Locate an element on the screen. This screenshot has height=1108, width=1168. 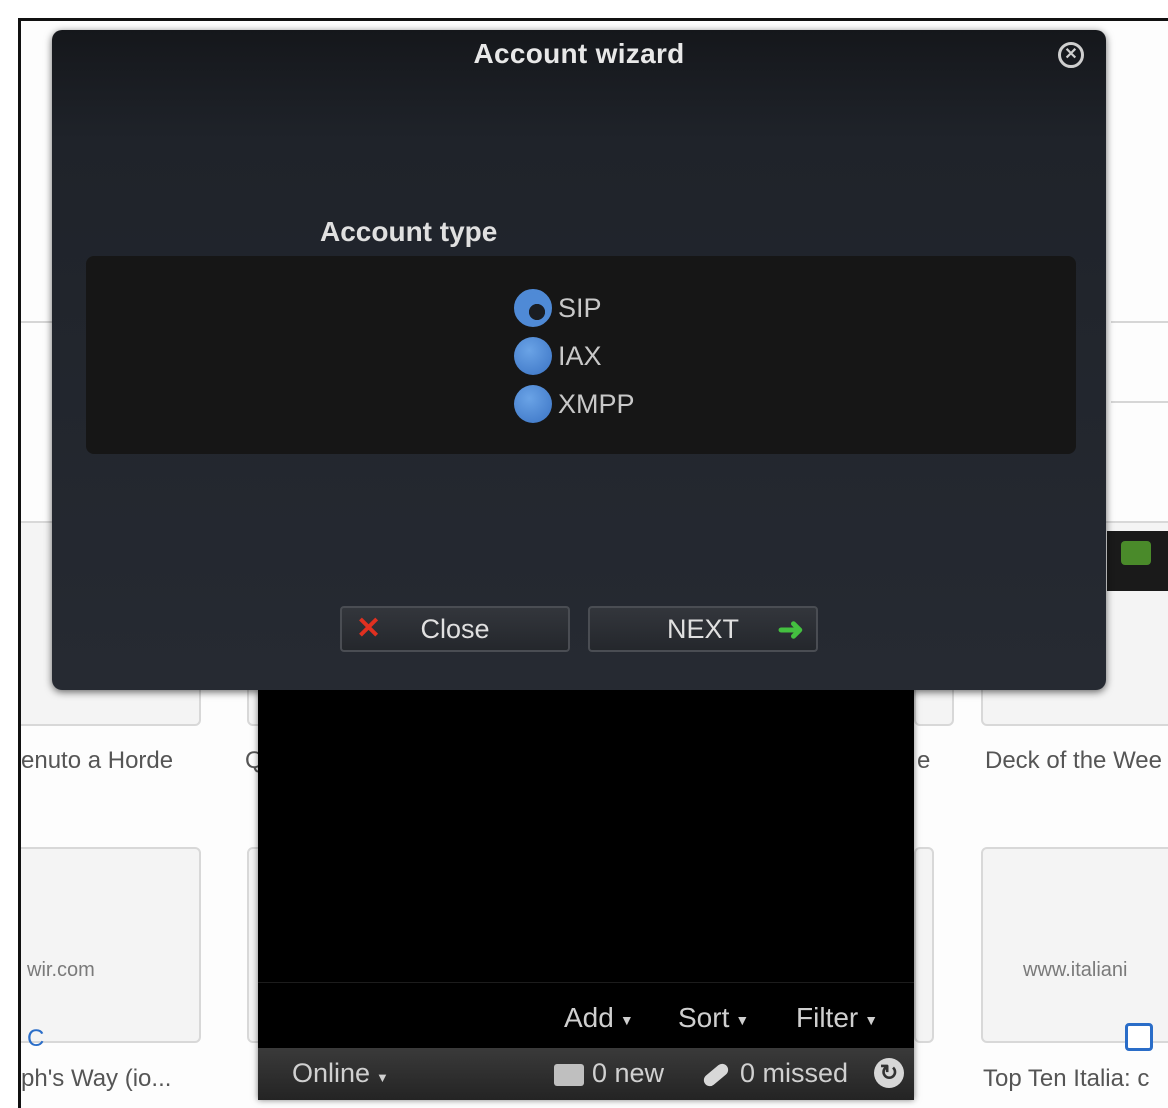
favicon-letter: C is located at coordinates (36, 1038).